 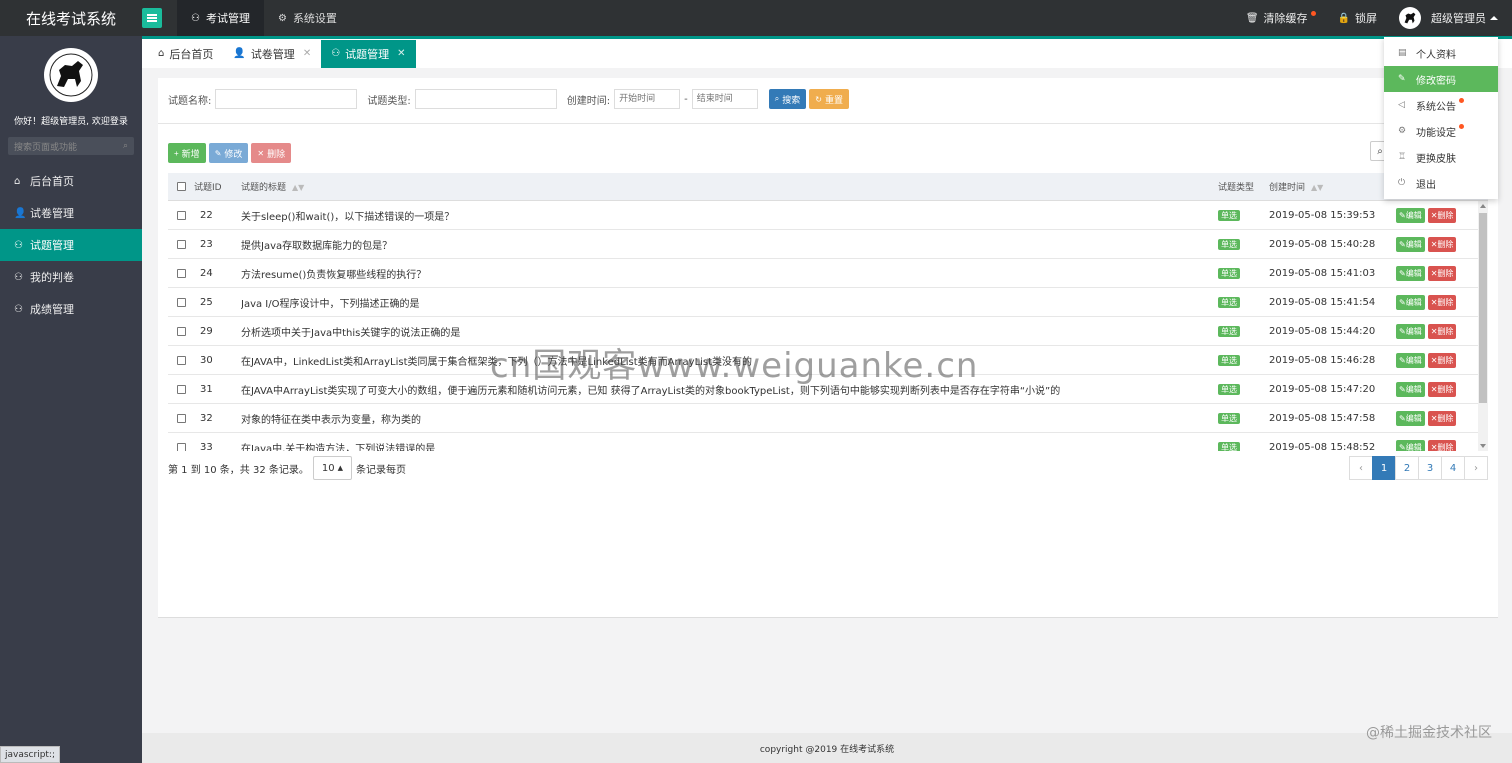 I want to click on start-time-input, so click(x=647, y=99).